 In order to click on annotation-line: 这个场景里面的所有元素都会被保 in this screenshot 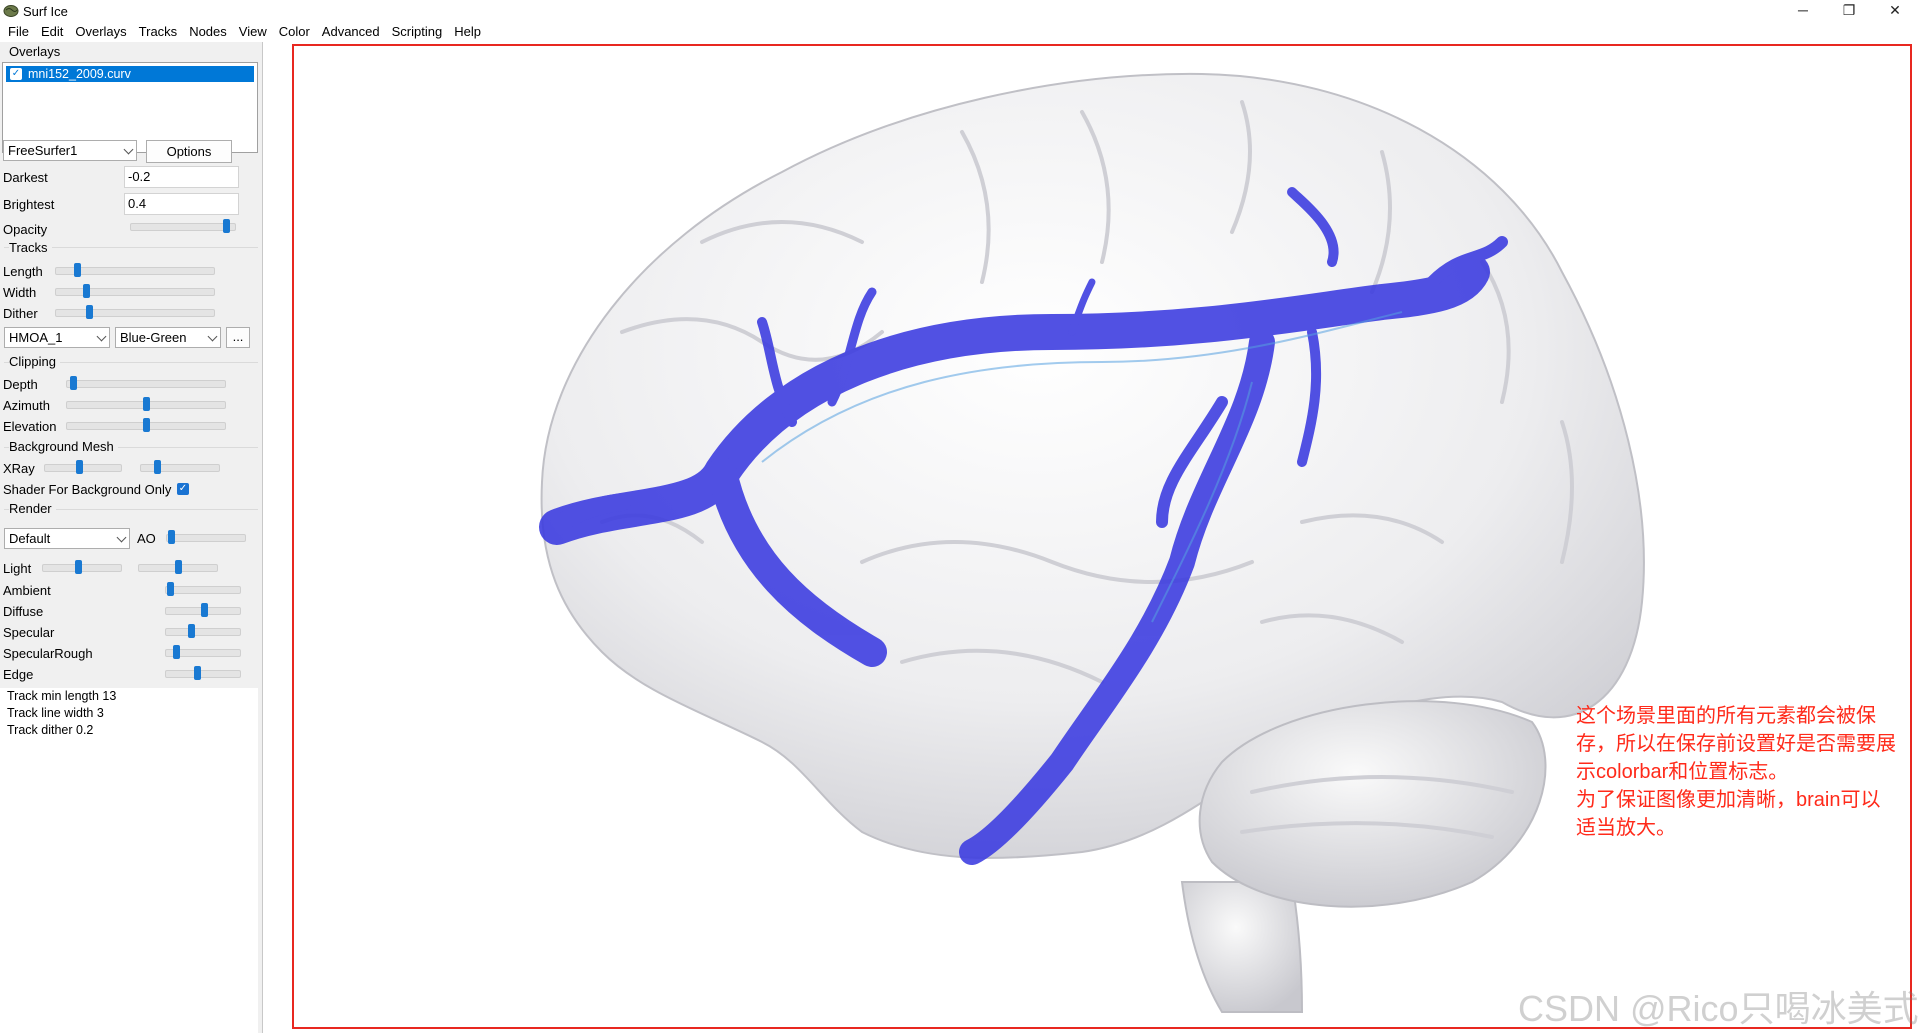, I will do `click(1726, 716)`.